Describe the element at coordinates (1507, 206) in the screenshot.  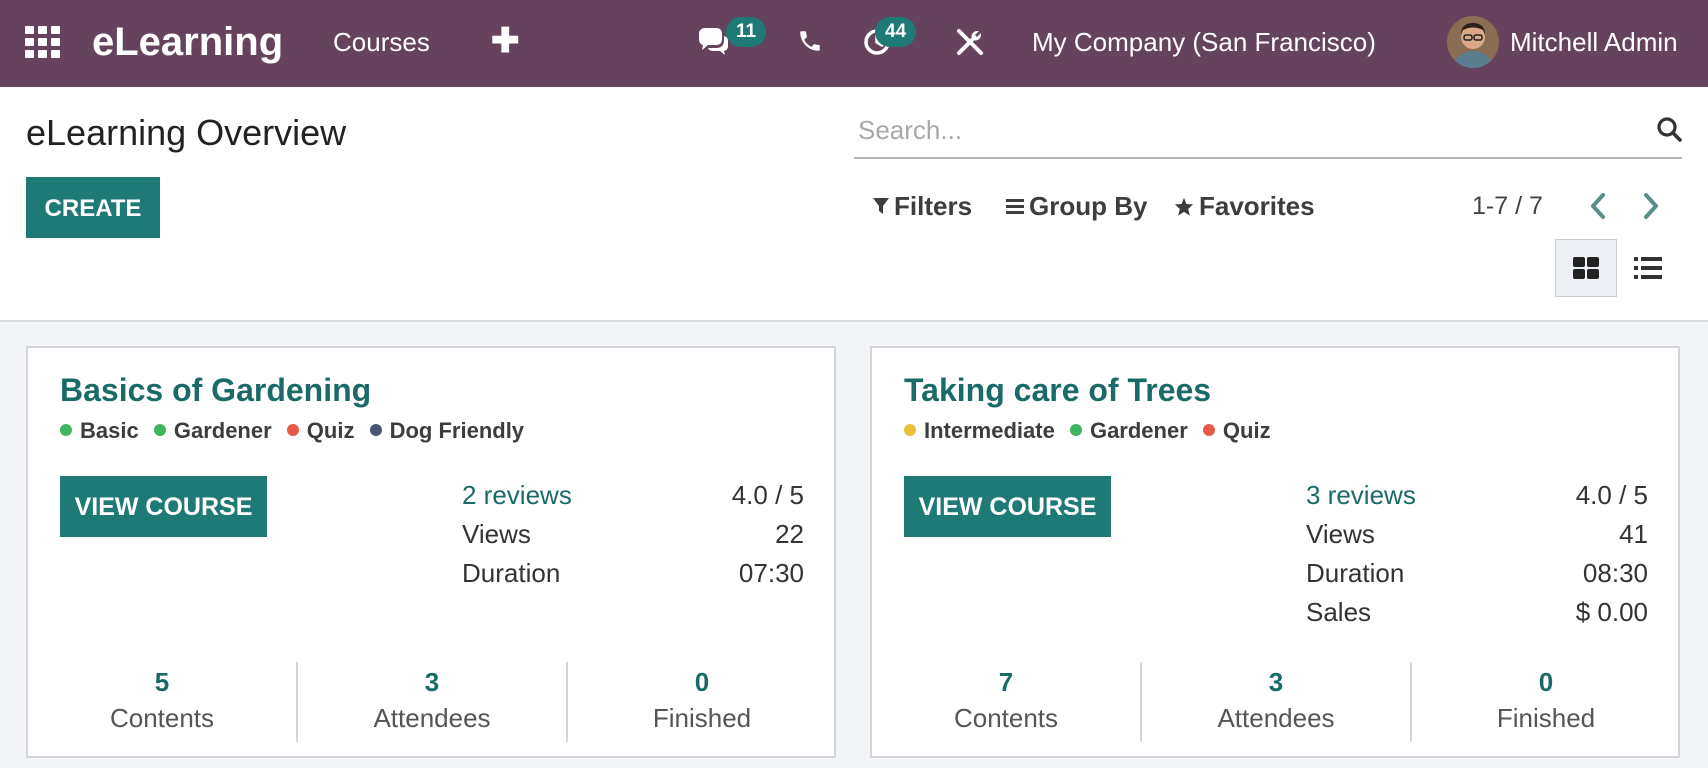
I see `pager-value: 1-7 / 7` at that location.